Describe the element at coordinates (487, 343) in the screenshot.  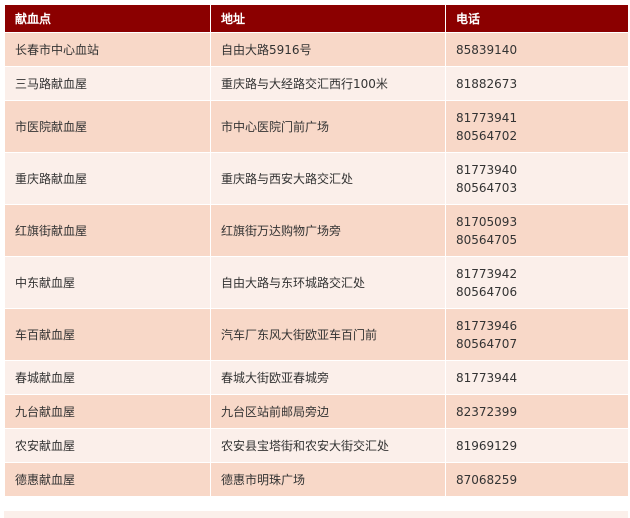
I see `phone-number: 80564707` at that location.